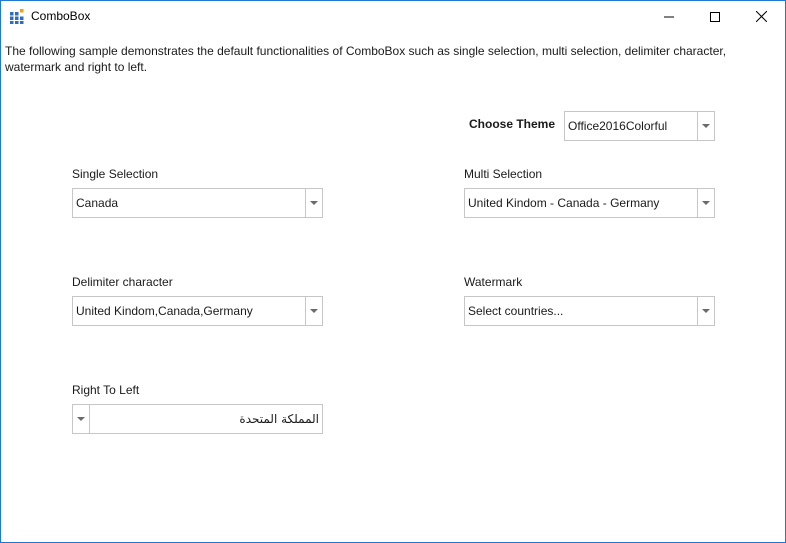  I want to click on grid-app-icon, so click(17, 16).